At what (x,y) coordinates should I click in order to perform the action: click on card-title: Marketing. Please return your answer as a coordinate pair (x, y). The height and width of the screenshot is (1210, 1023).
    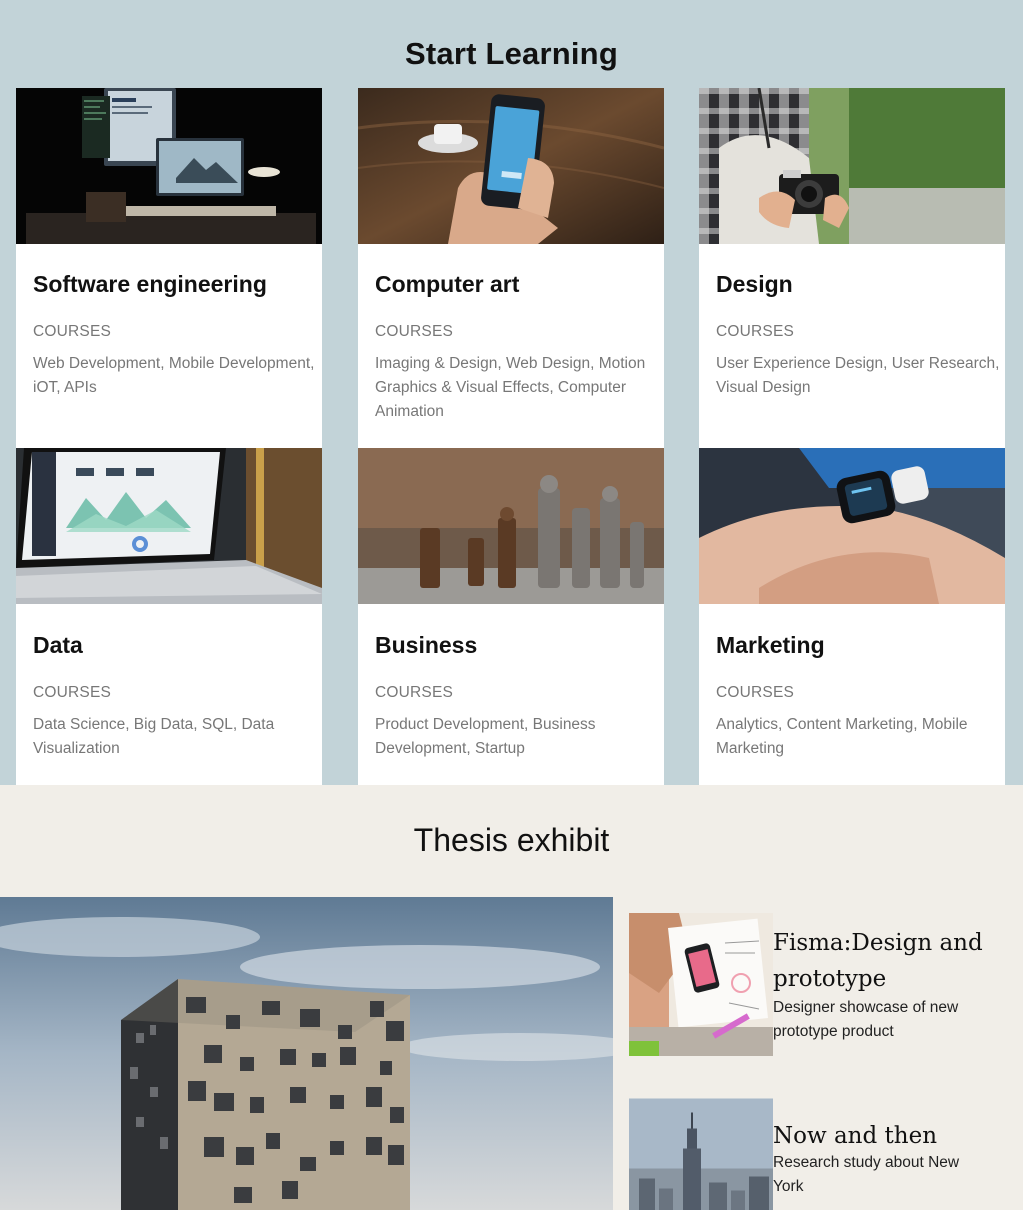
    Looking at the image, I should click on (770, 645).